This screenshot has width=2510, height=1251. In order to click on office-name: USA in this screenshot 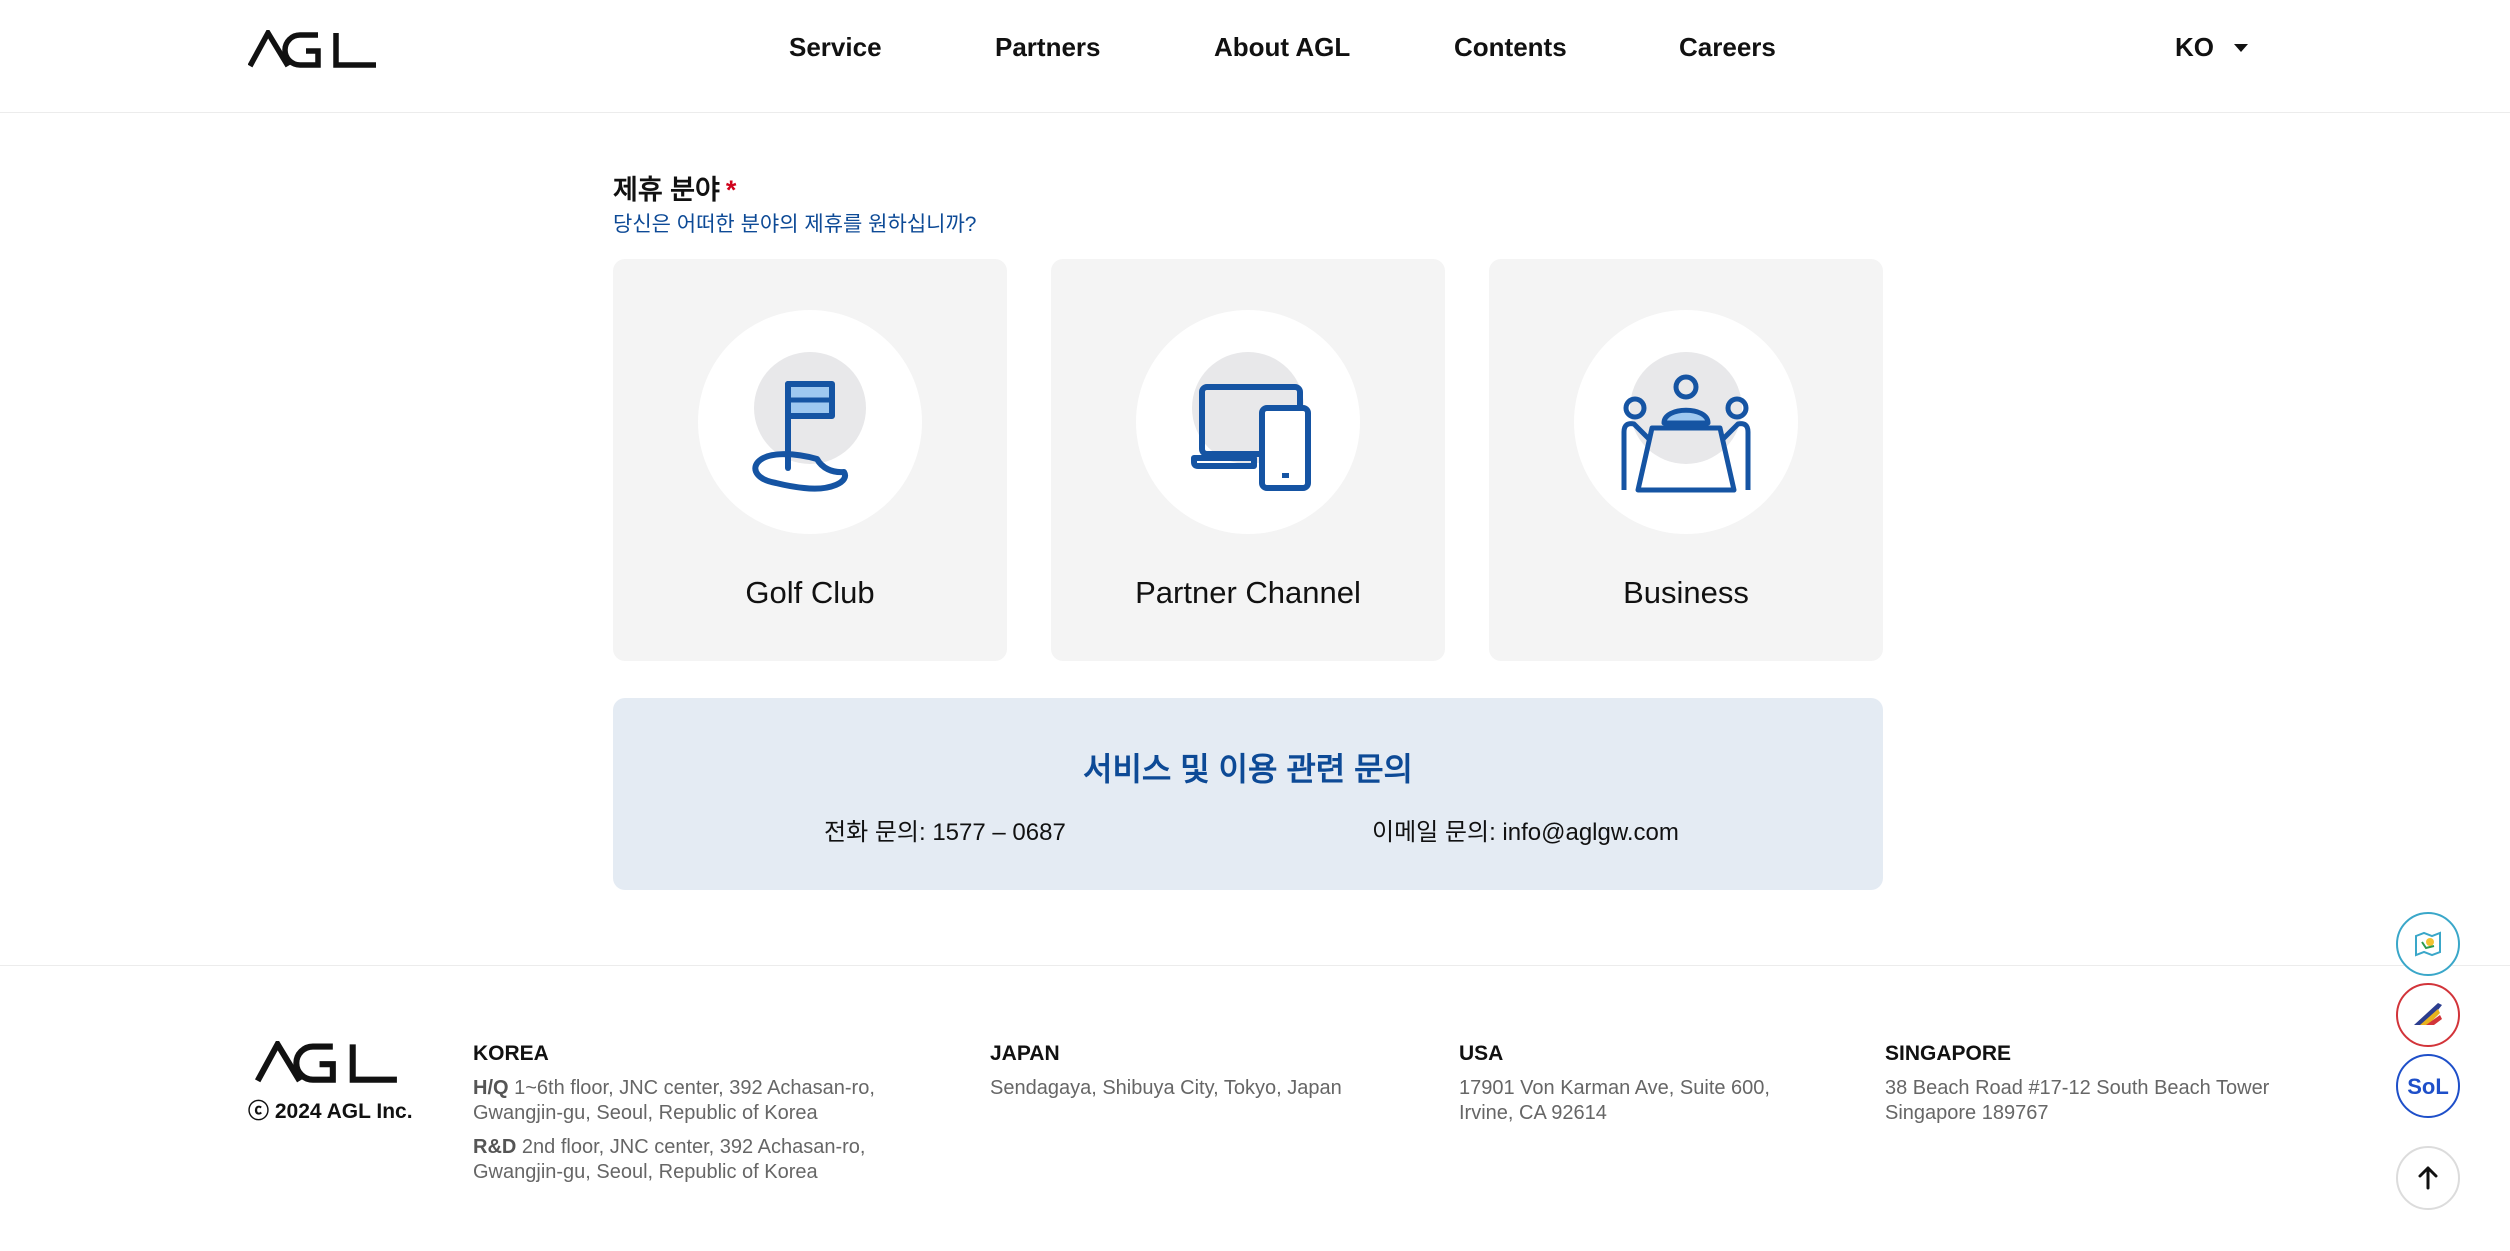, I will do `click(1481, 1053)`.